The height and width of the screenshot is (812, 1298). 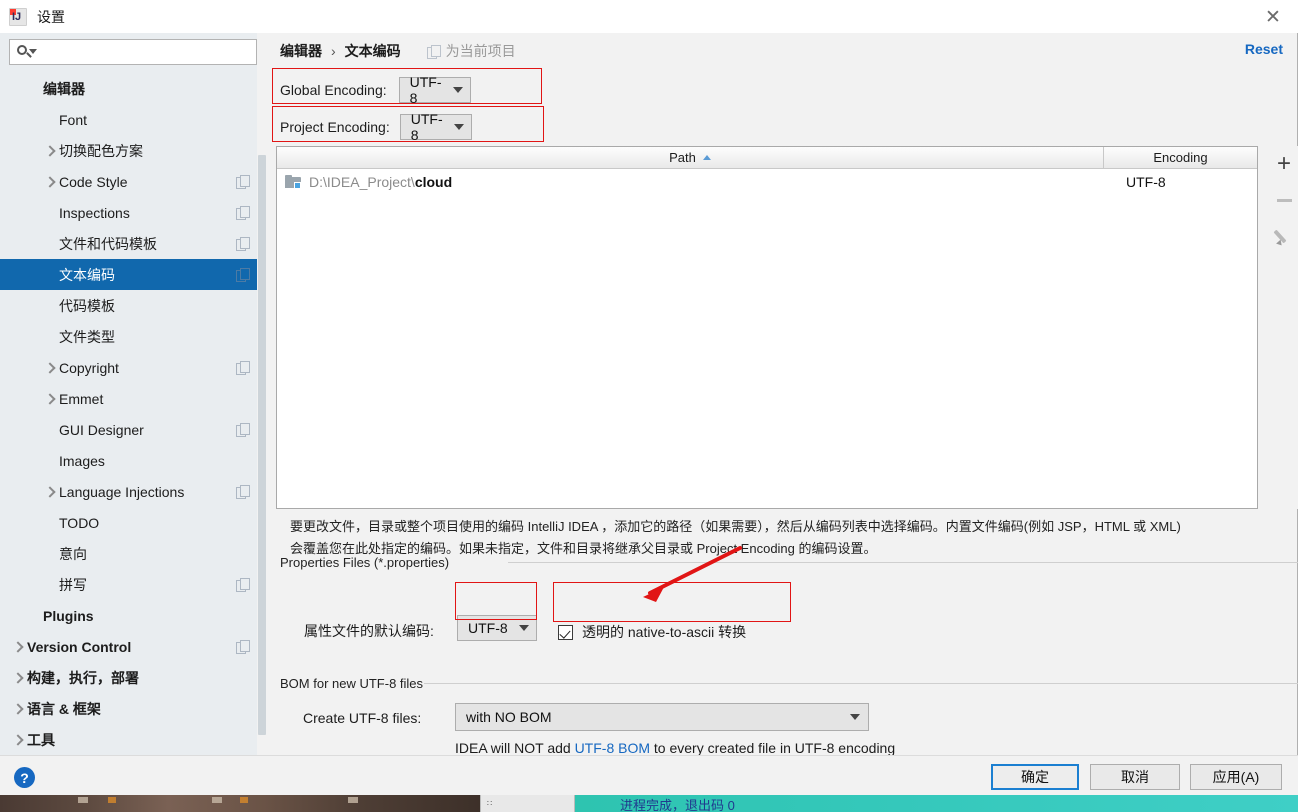 I want to click on sidebar-item-9: Copyright, so click(x=128, y=367).